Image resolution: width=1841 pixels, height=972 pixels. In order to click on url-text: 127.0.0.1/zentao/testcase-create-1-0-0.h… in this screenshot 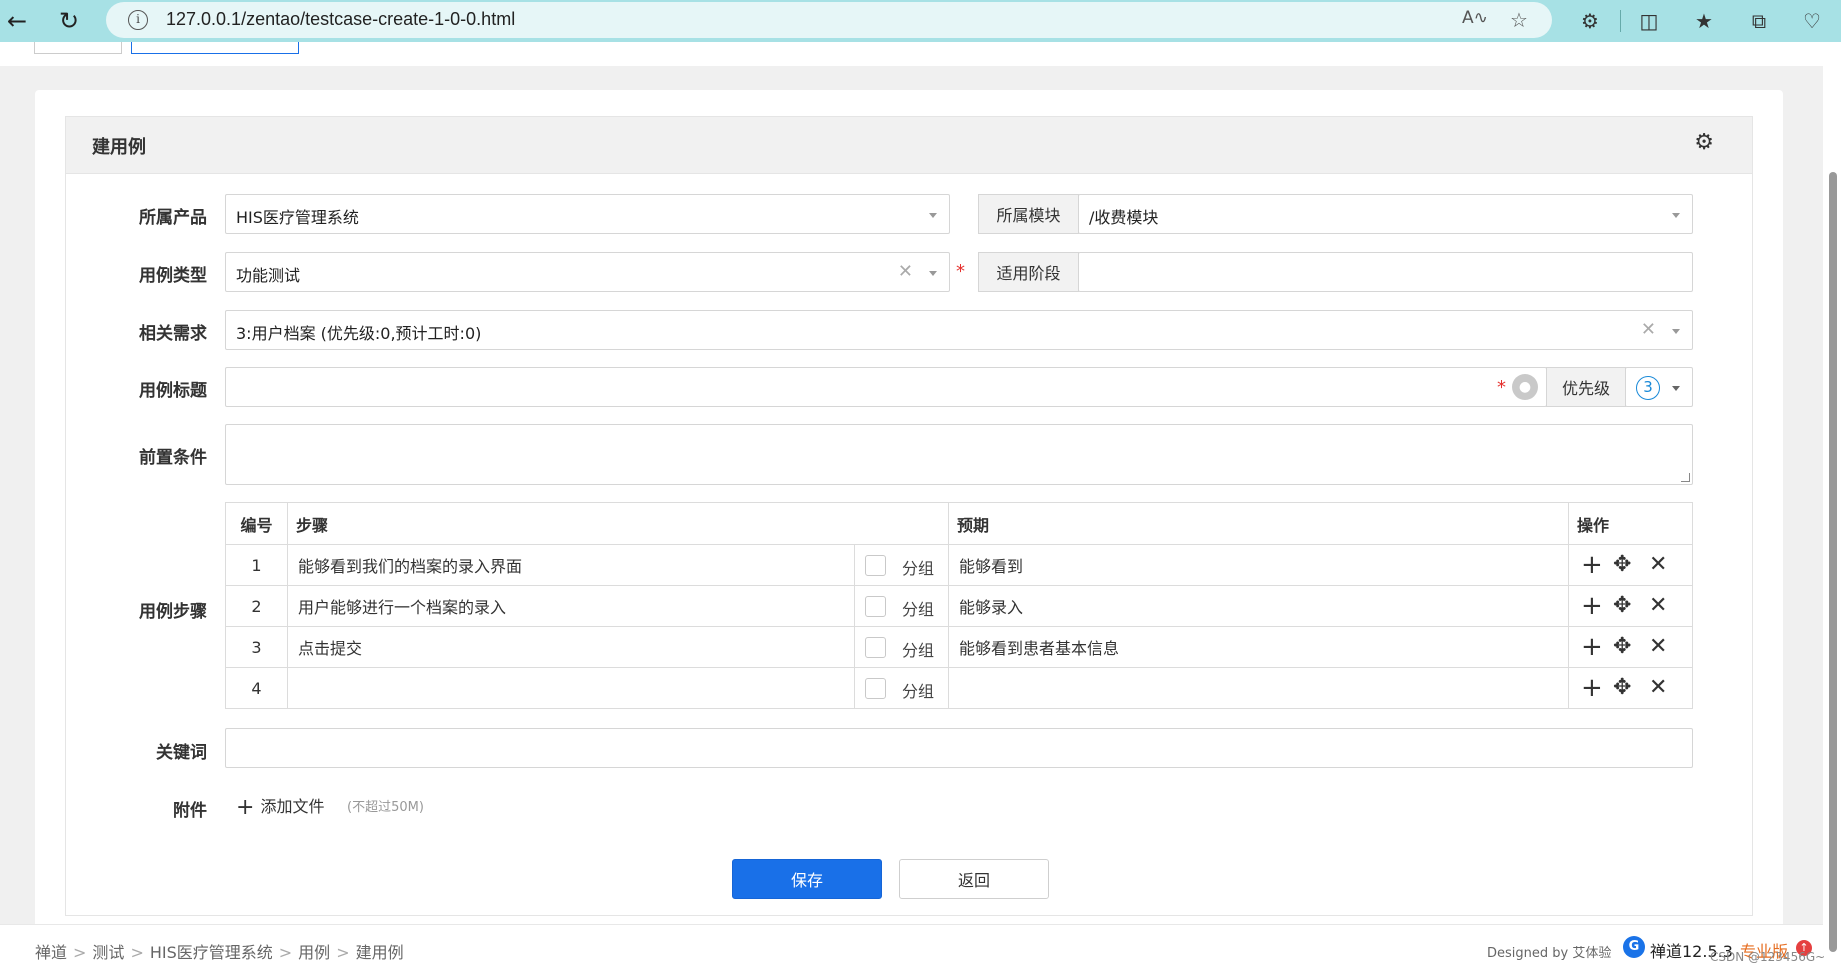, I will do `click(340, 19)`.